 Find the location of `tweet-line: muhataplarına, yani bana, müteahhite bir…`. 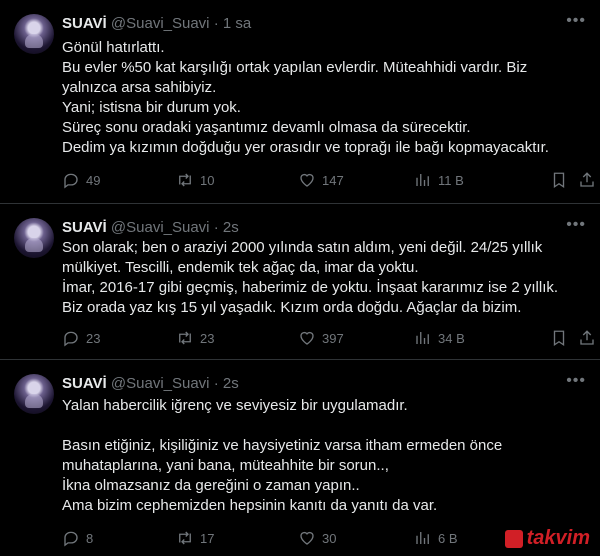

tweet-line: muhataplarına, yani bana, müteahhite bir… is located at coordinates (225, 465).